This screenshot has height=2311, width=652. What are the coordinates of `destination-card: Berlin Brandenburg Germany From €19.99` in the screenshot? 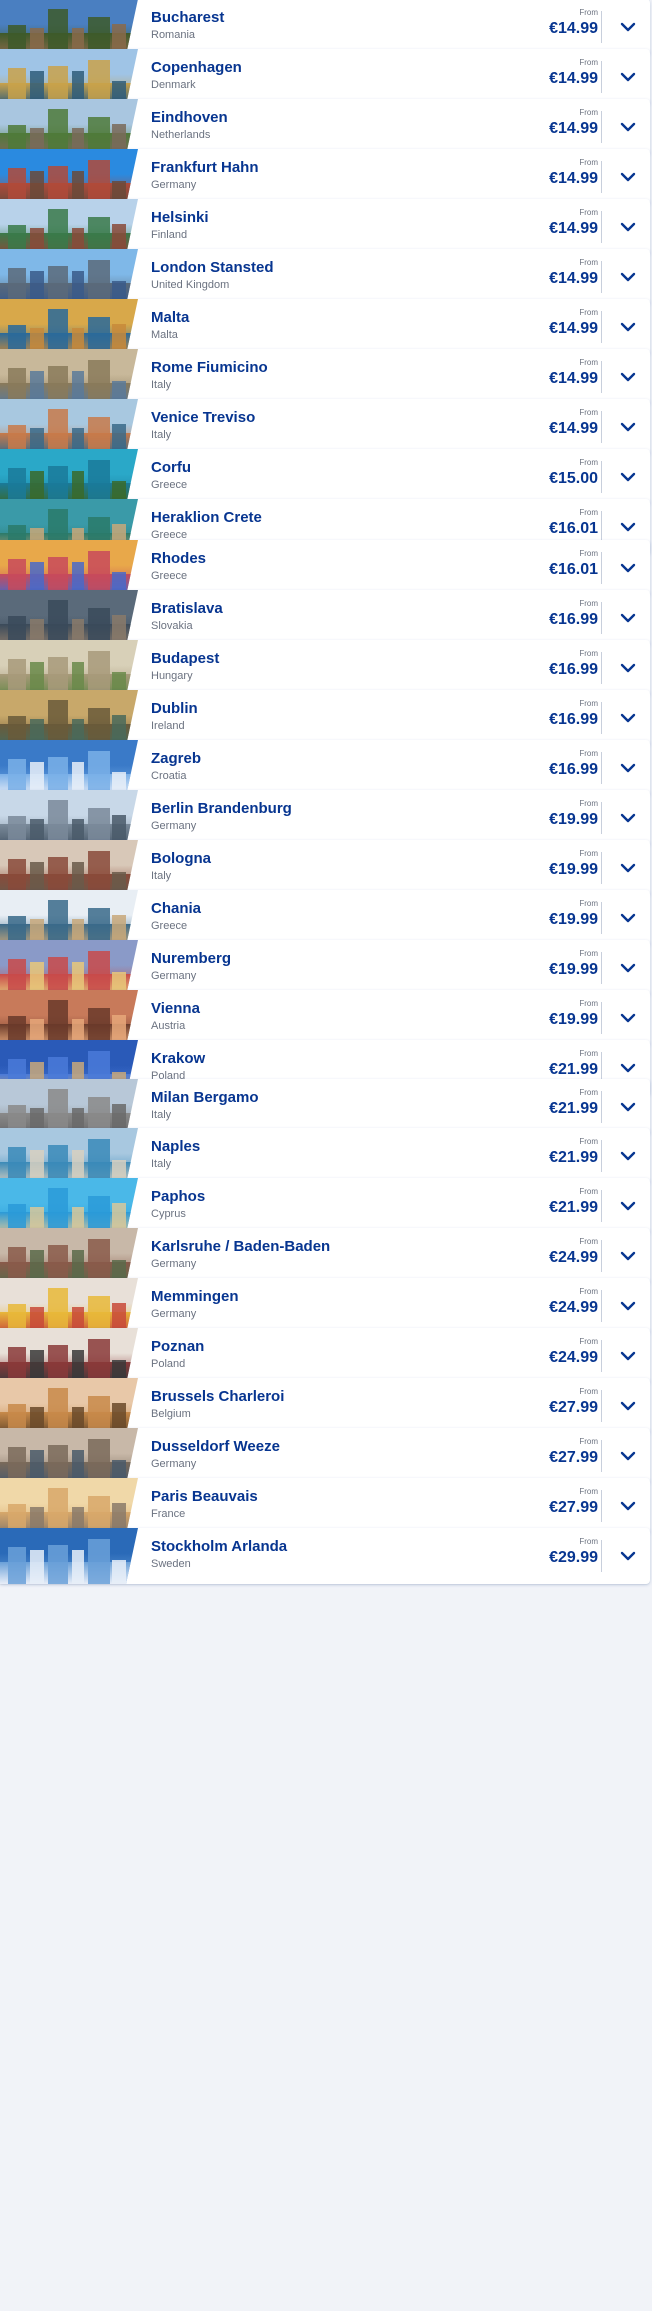 It's located at (325, 818).